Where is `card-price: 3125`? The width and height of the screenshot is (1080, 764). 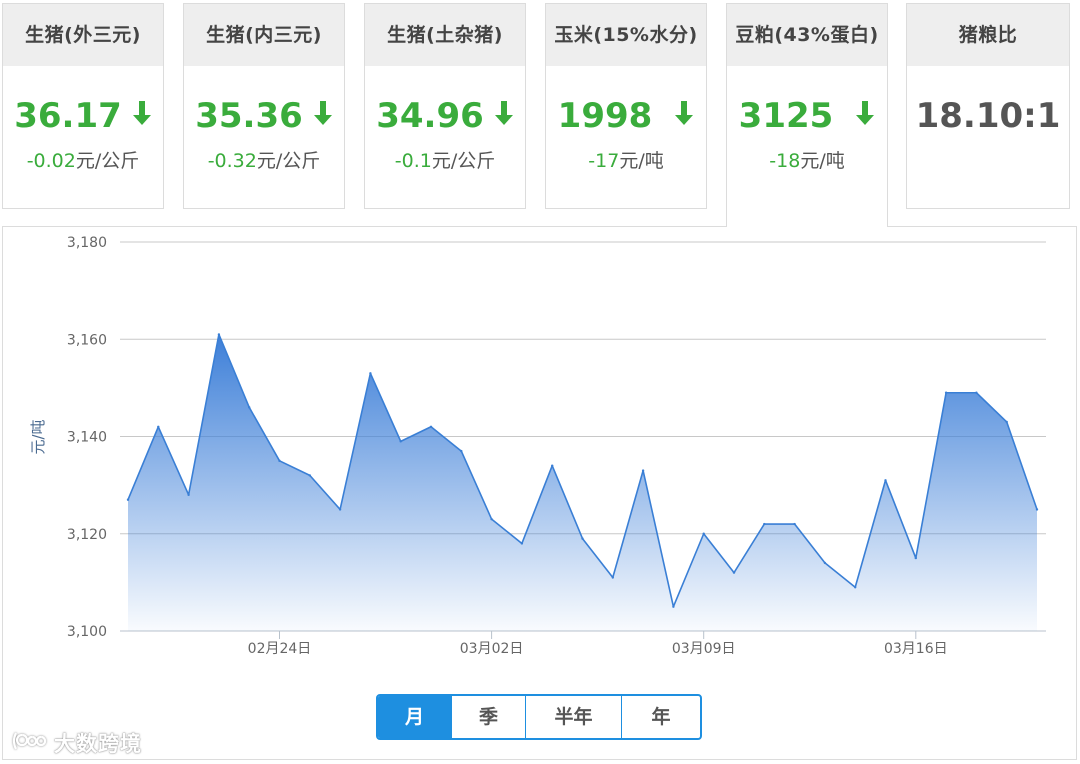
card-price: 3125 is located at coordinates (807, 116).